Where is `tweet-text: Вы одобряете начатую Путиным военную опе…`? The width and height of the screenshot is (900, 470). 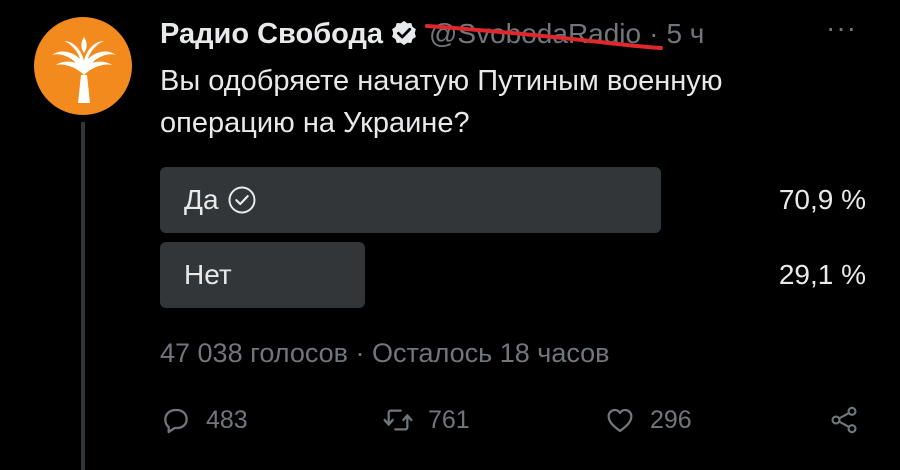 tweet-text: Вы одобряете начатую Путиным военную опе… is located at coordinates (441, 102).